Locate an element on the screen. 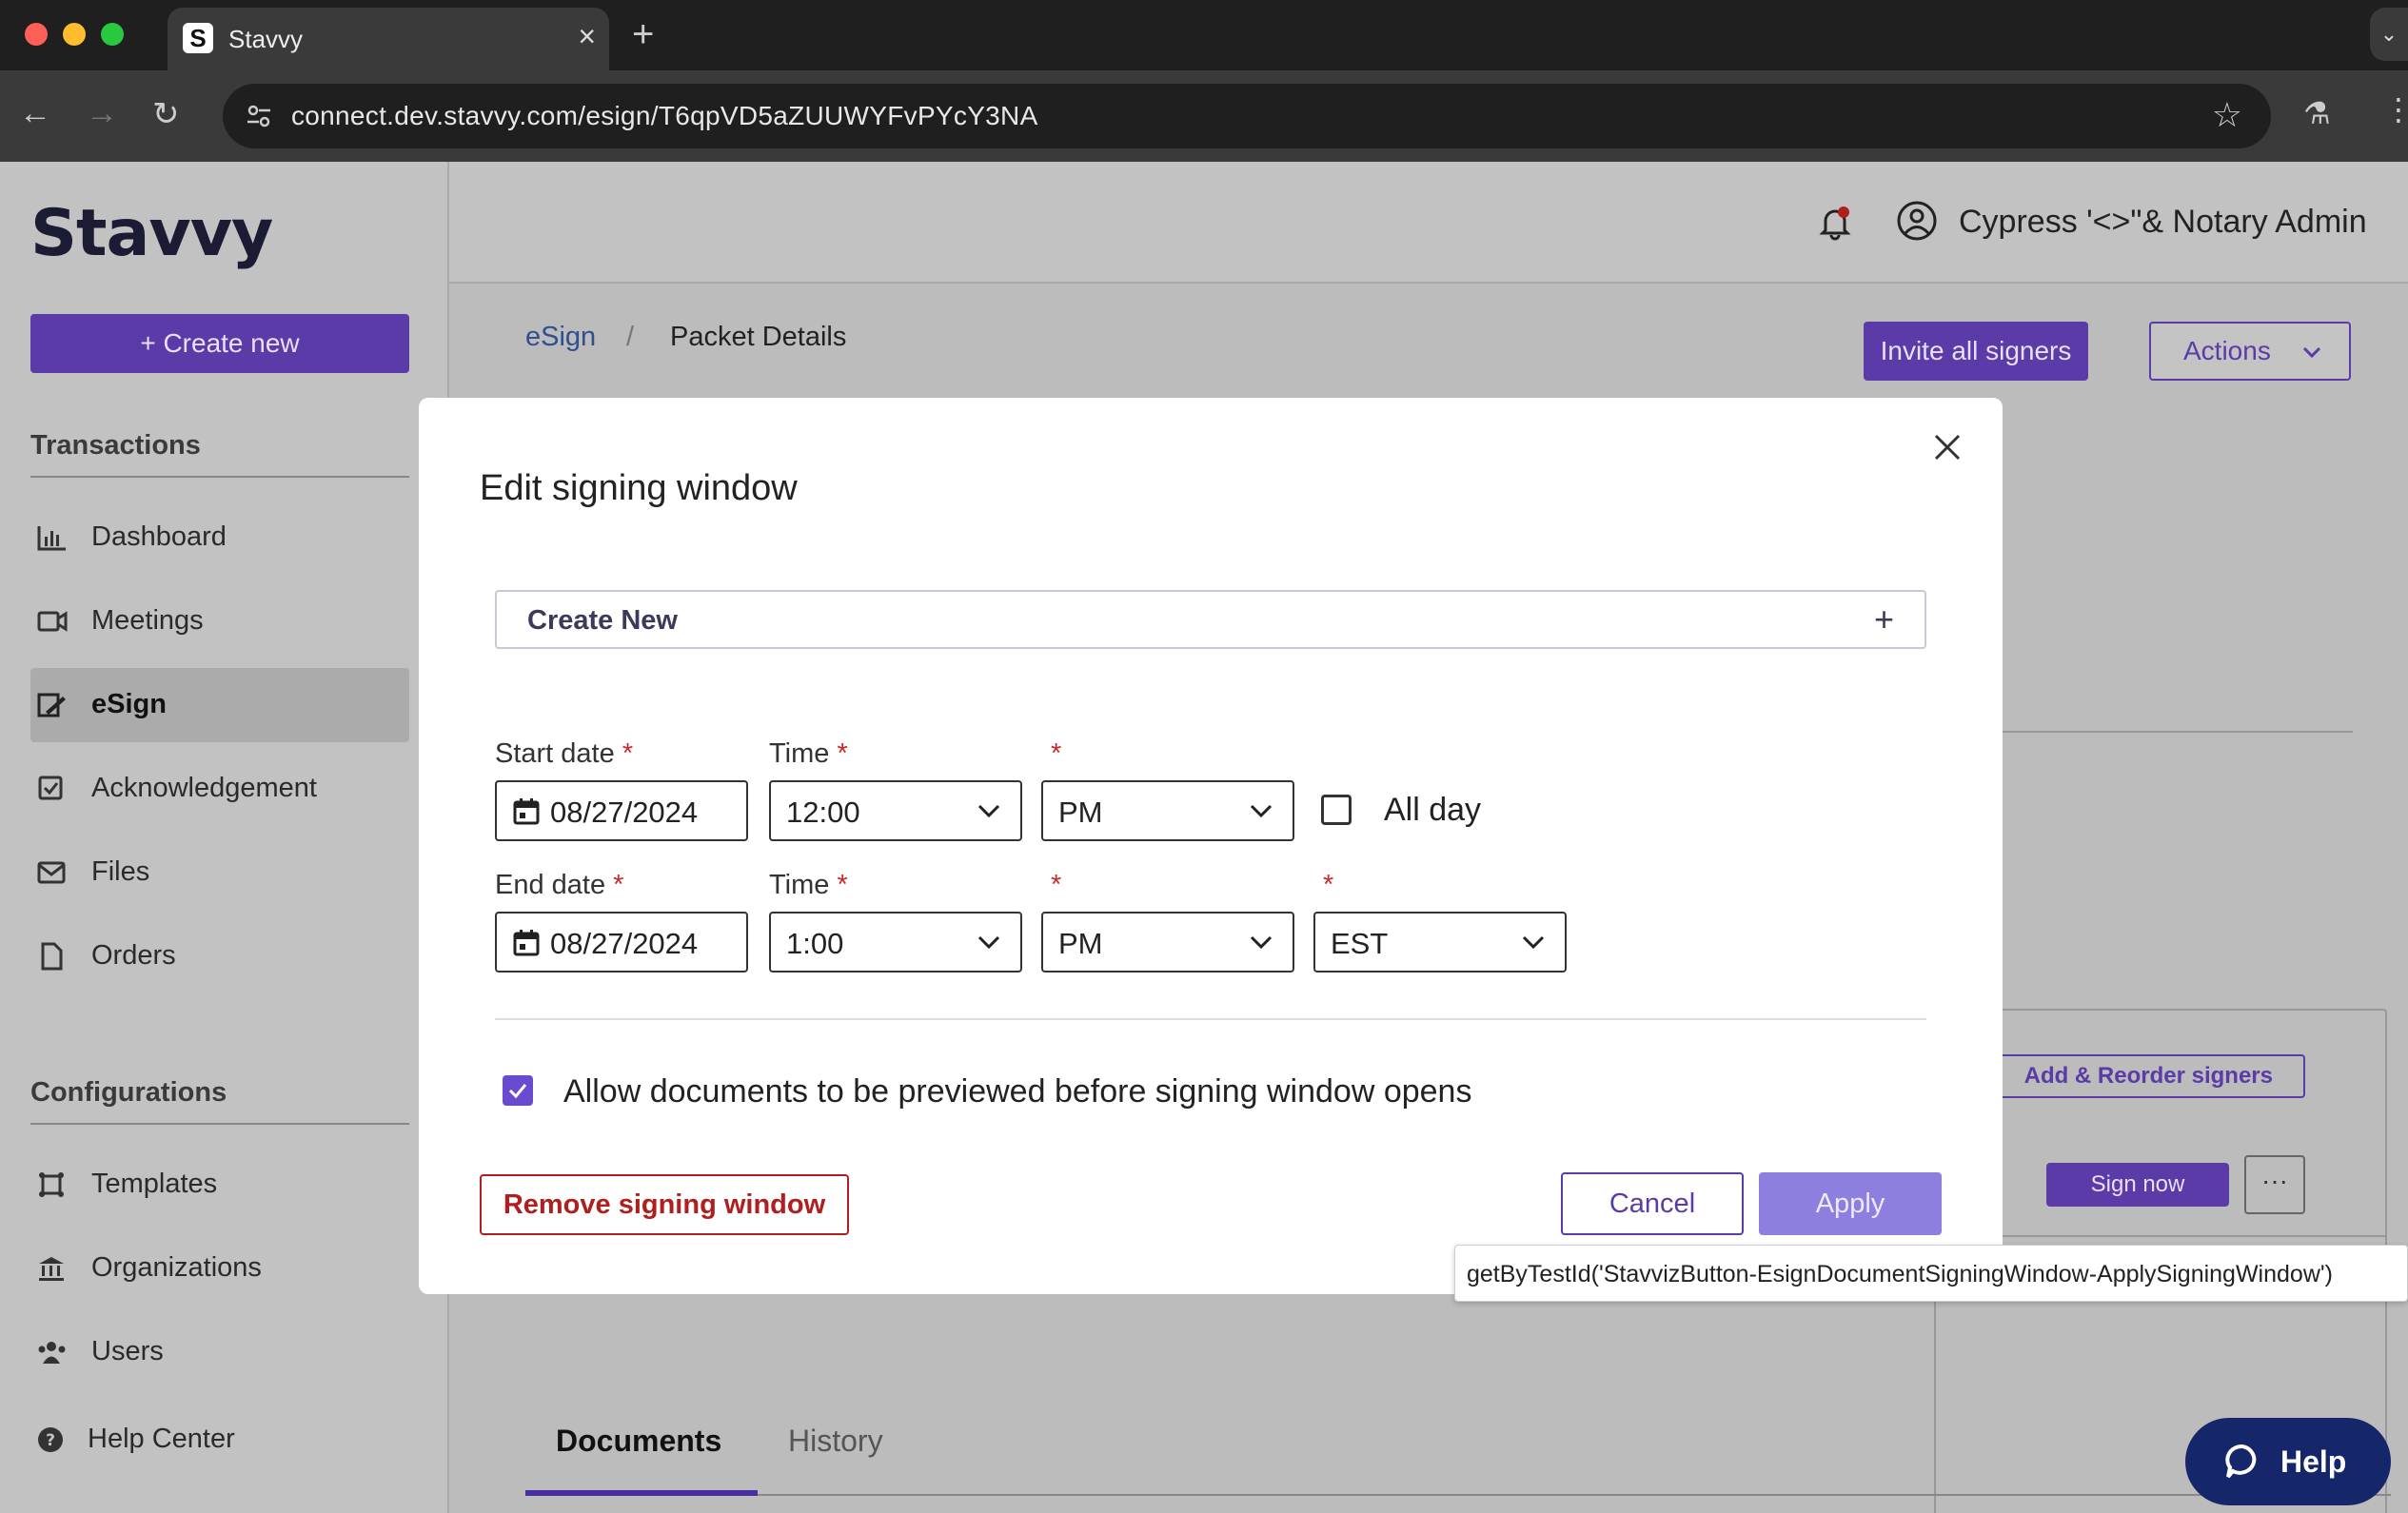 The width and height of the screenshot is (2408, 1513). forward-icon: → is located at coordinates (102, 113).